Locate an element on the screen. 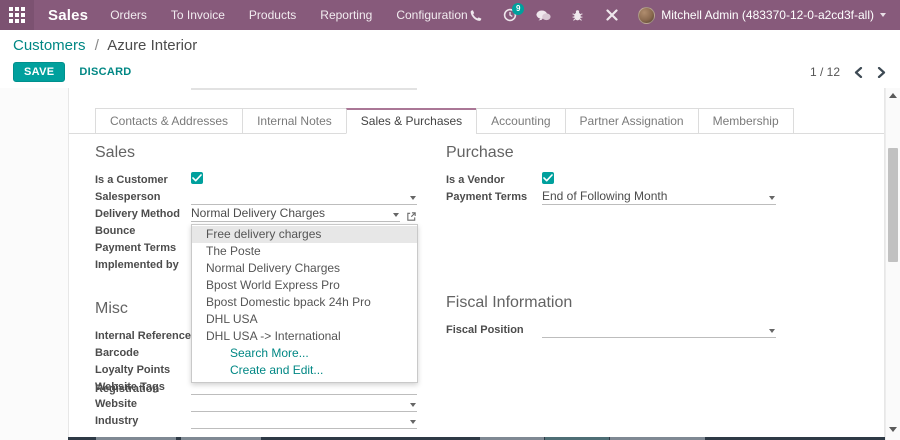 This screenshot has height=440, width=900. field-row-registration-website: Registration Website is located at coordinates (256, 397).